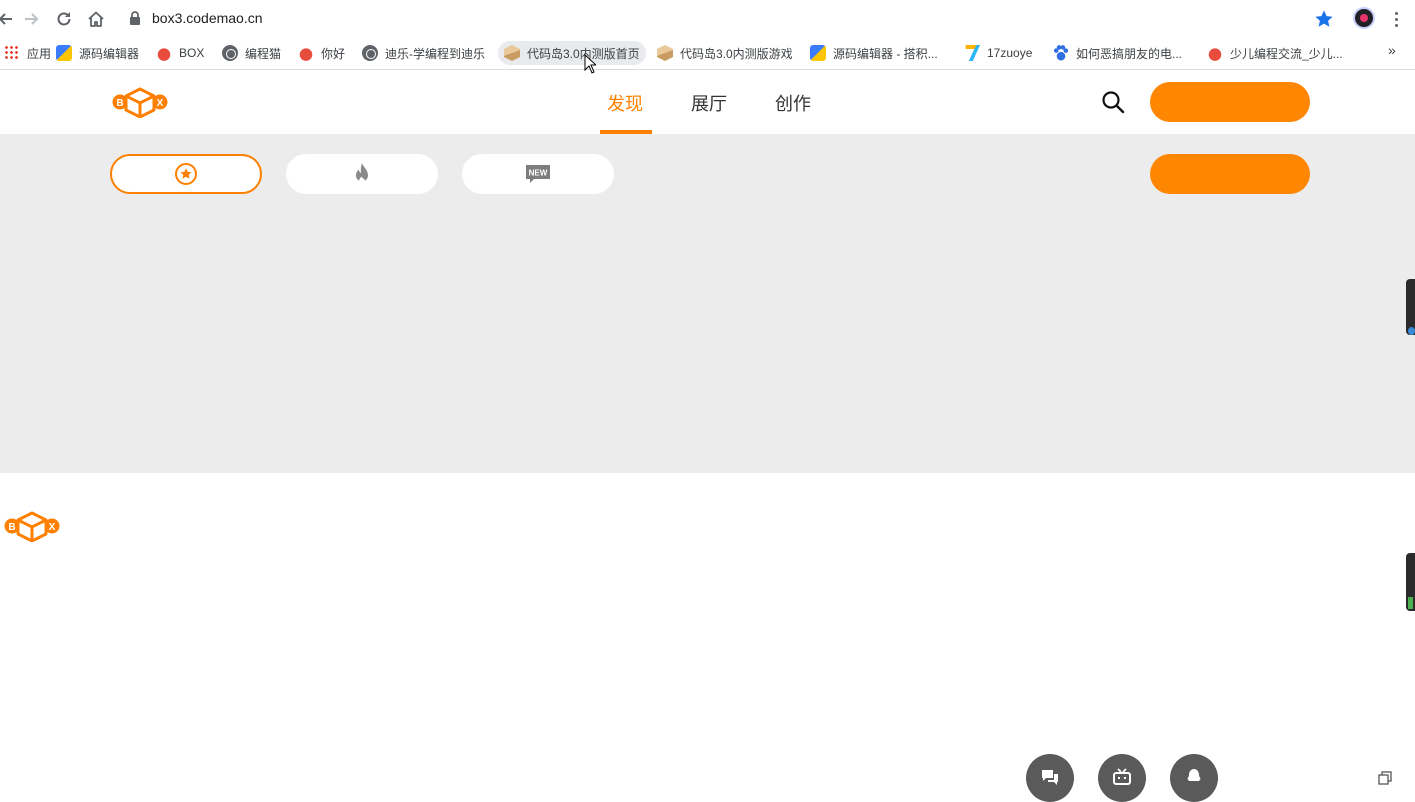  I want to click on new-badge-text: NEW, so click(538, 173).